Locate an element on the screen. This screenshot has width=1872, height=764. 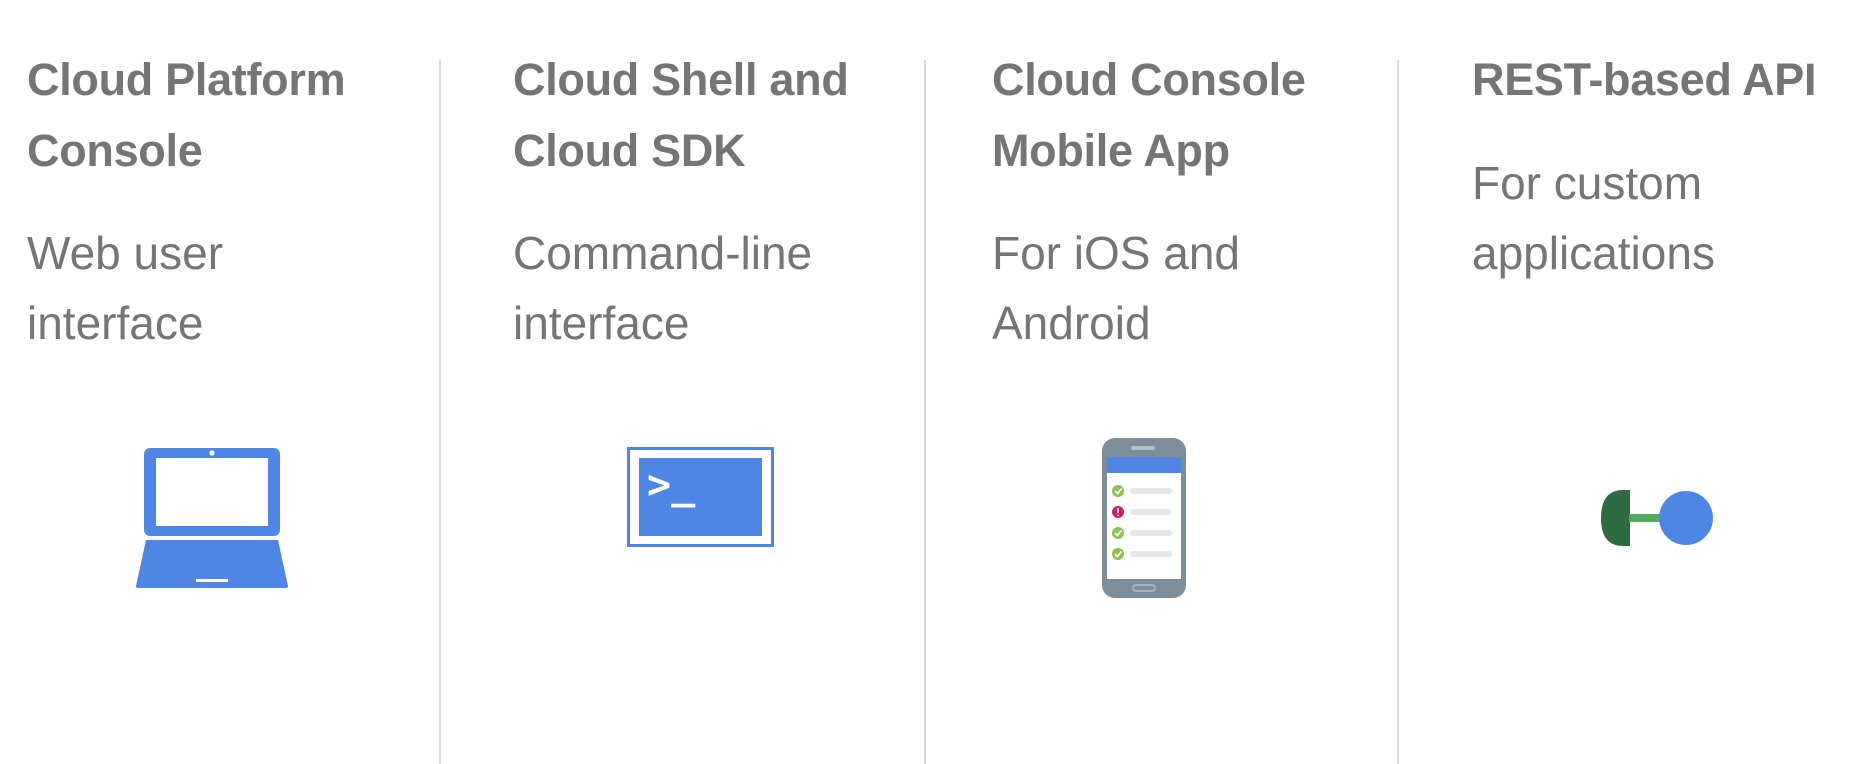
feature-title-line-2: Cloud SDK is located at coordinates (629, 150).